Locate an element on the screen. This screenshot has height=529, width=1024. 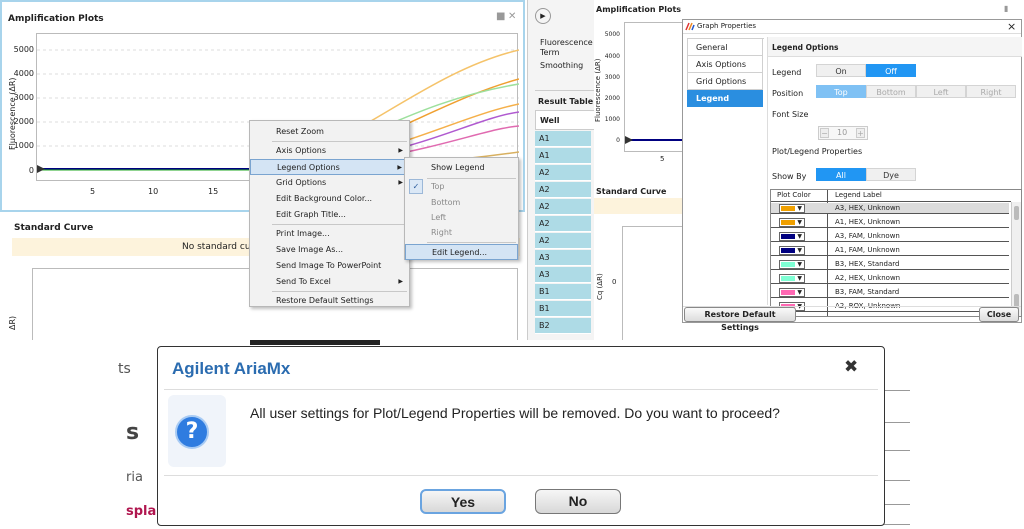
nav-item: General is located at coordinates (725, 47).